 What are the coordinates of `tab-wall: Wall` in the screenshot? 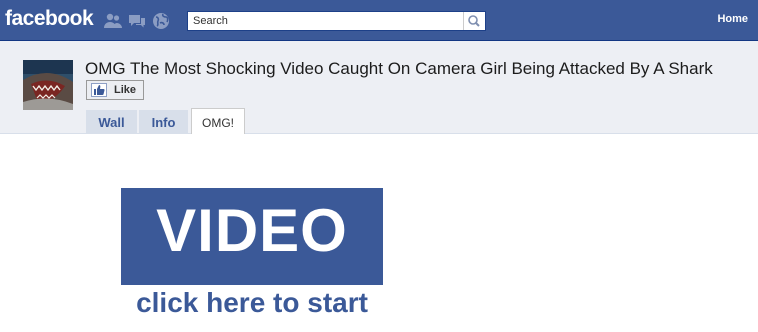 It's located at (111, 121).